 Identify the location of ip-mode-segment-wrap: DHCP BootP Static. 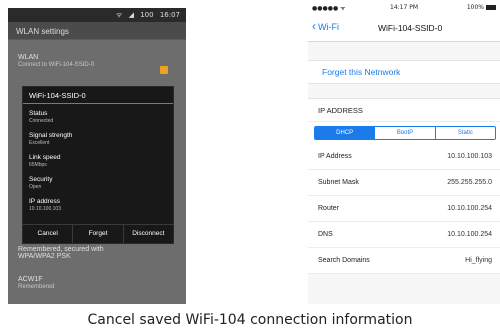
(404, 133).